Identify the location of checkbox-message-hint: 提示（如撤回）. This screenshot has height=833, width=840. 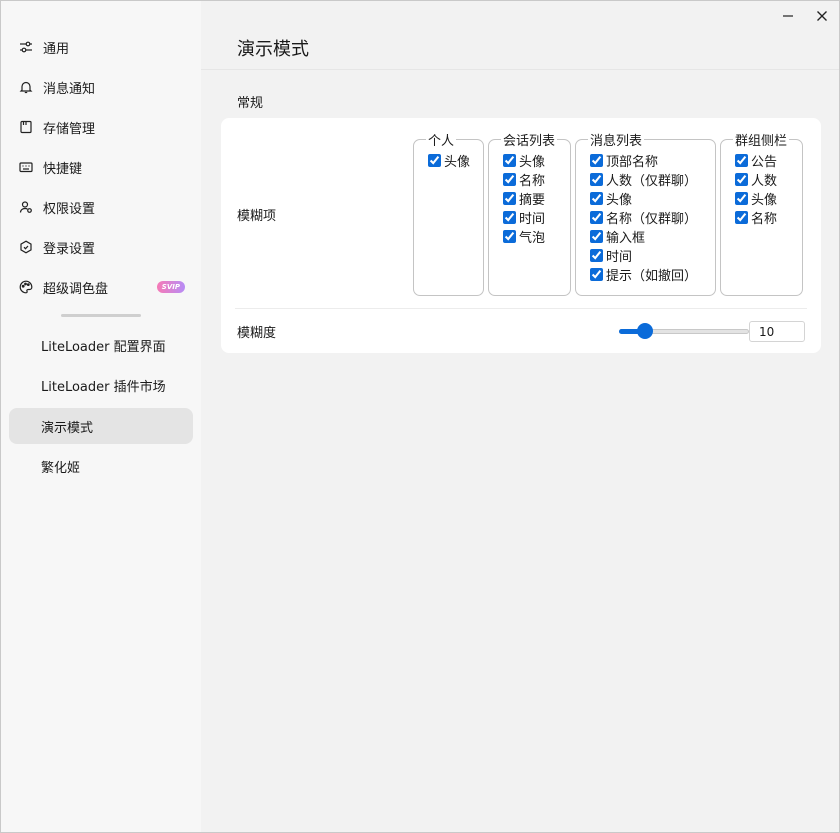
(649, 274).